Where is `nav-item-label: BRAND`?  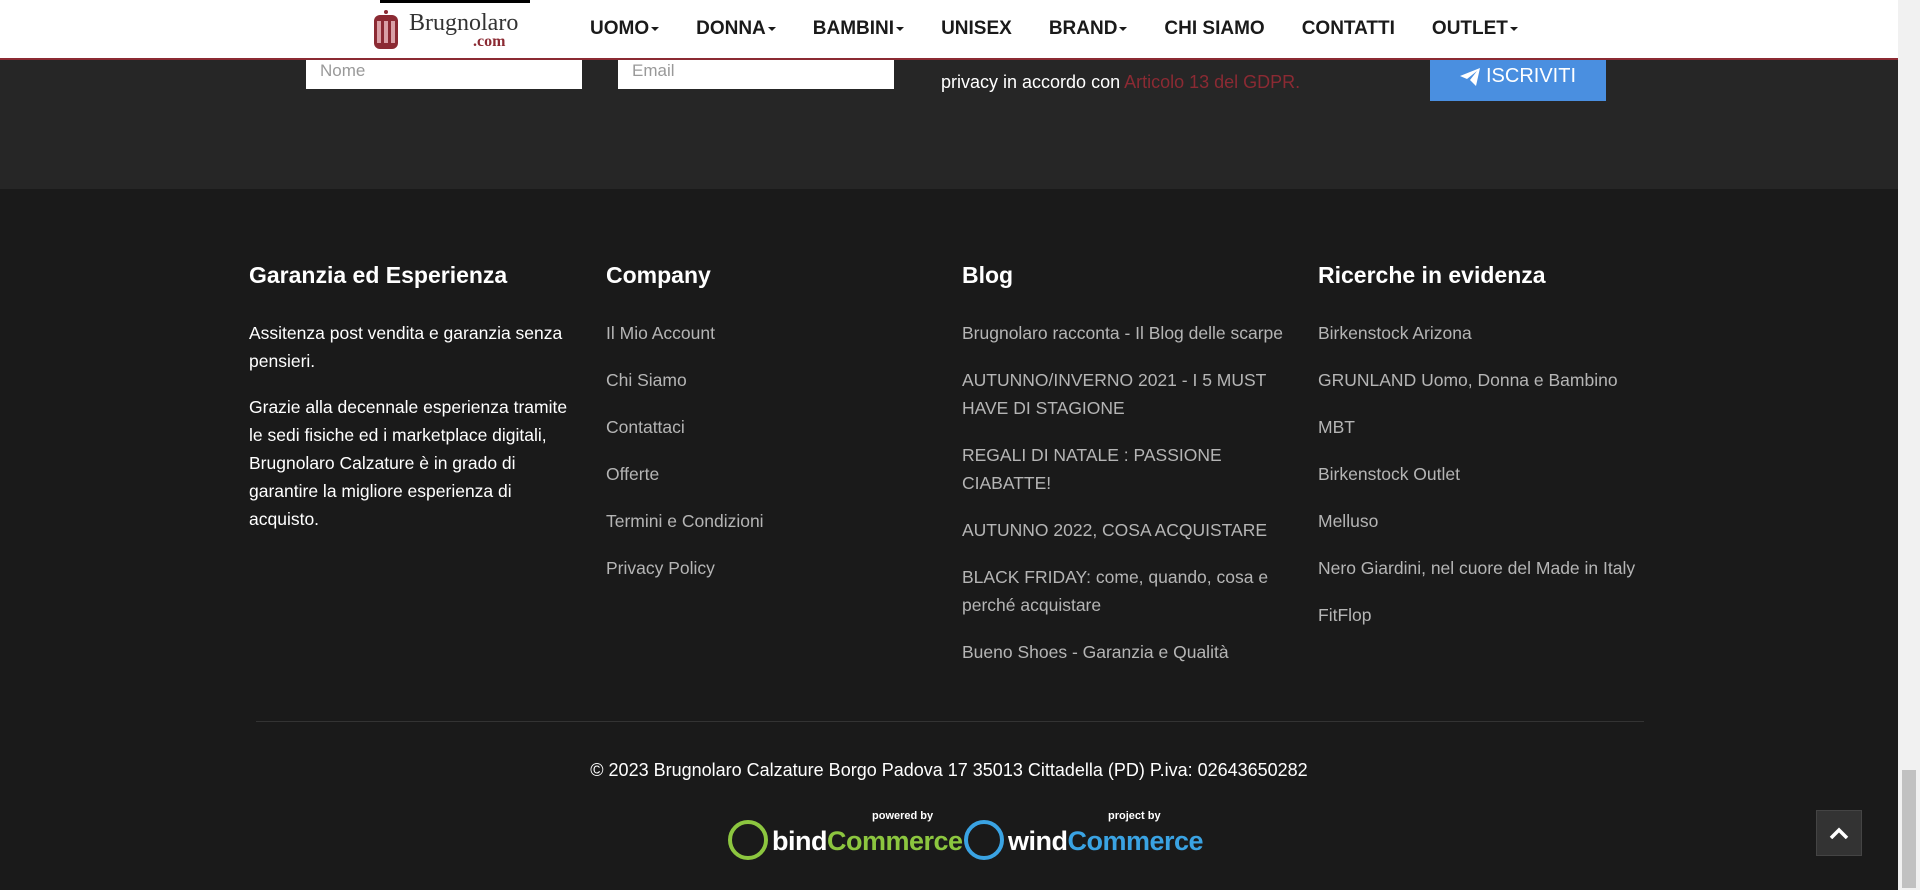
nav-item-label: BRAND is located at coordinates (1083, 28).